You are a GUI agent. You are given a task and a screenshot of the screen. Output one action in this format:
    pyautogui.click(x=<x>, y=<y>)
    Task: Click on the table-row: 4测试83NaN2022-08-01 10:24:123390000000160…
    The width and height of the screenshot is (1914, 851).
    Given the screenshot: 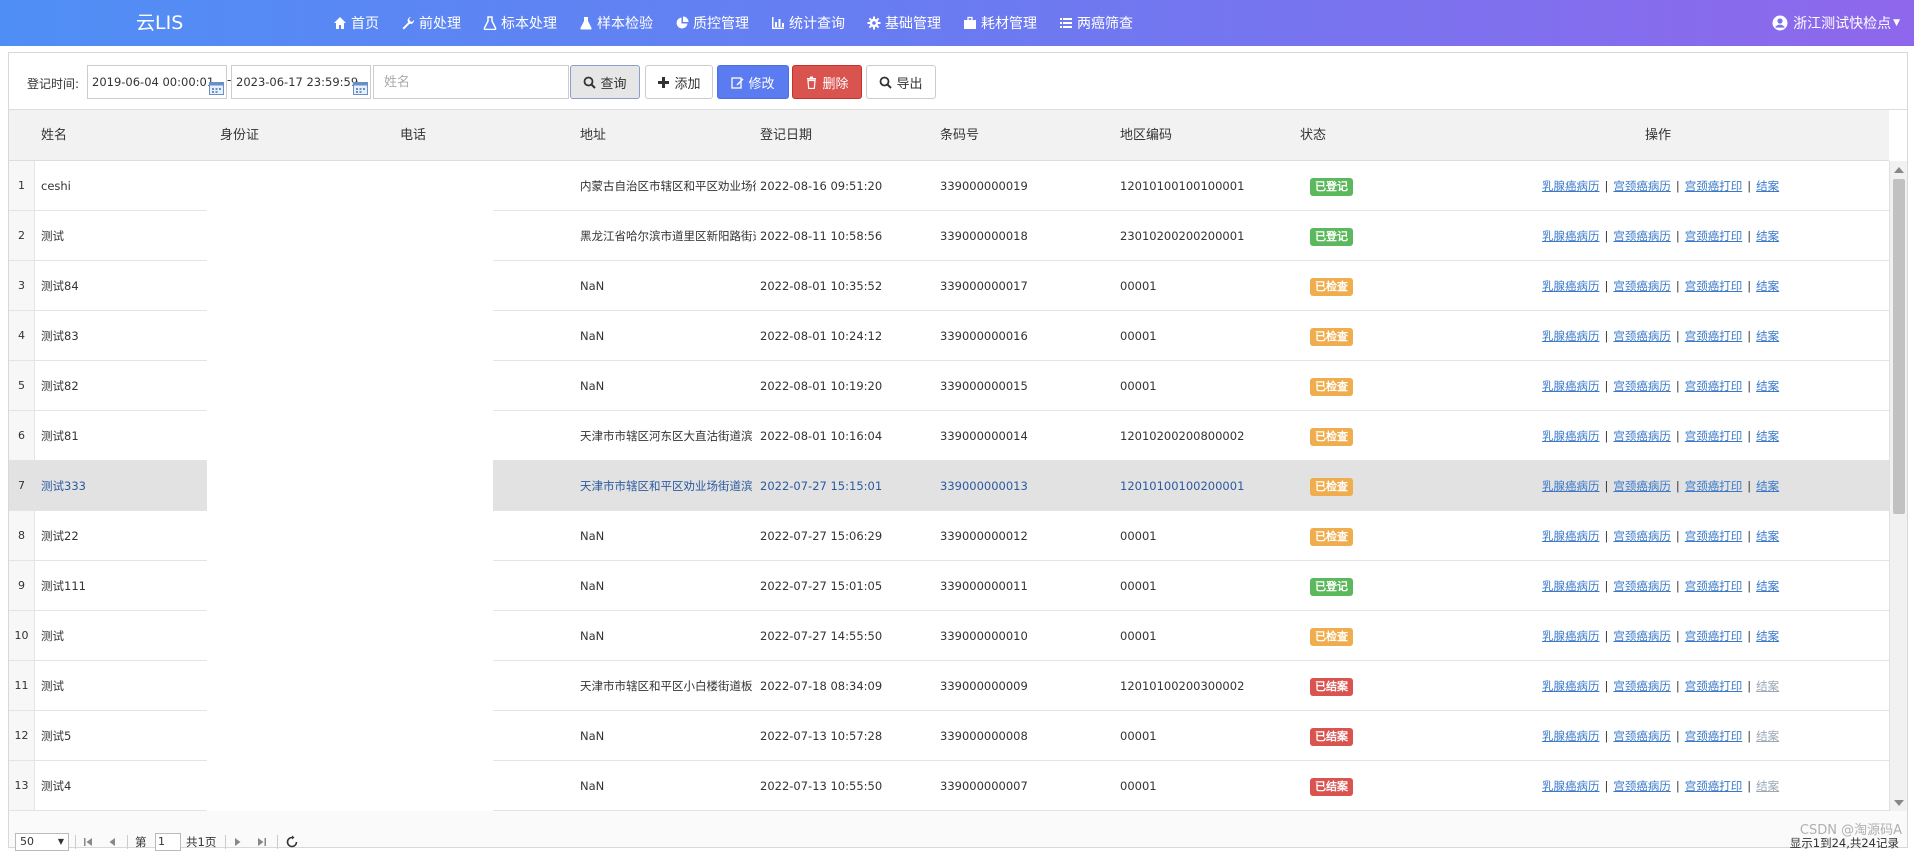 What is the action you would take?
    pyautogui.click(x=949, y=336)
    